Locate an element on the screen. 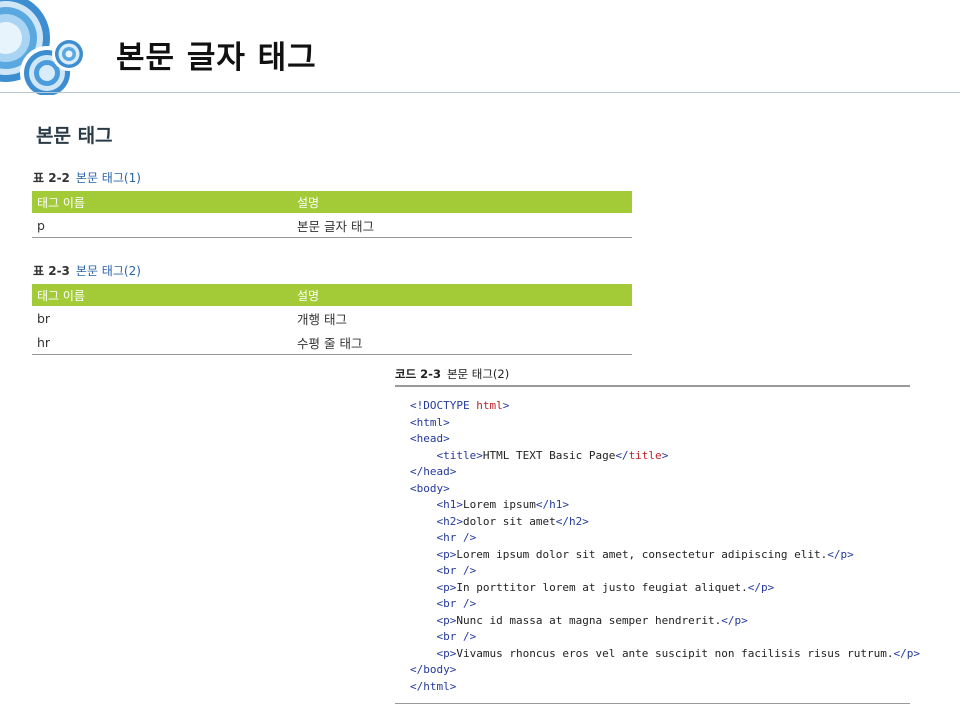 The width and height of the screenshot is (960, 720). code-token: </ is located at coordinates (622, 455).